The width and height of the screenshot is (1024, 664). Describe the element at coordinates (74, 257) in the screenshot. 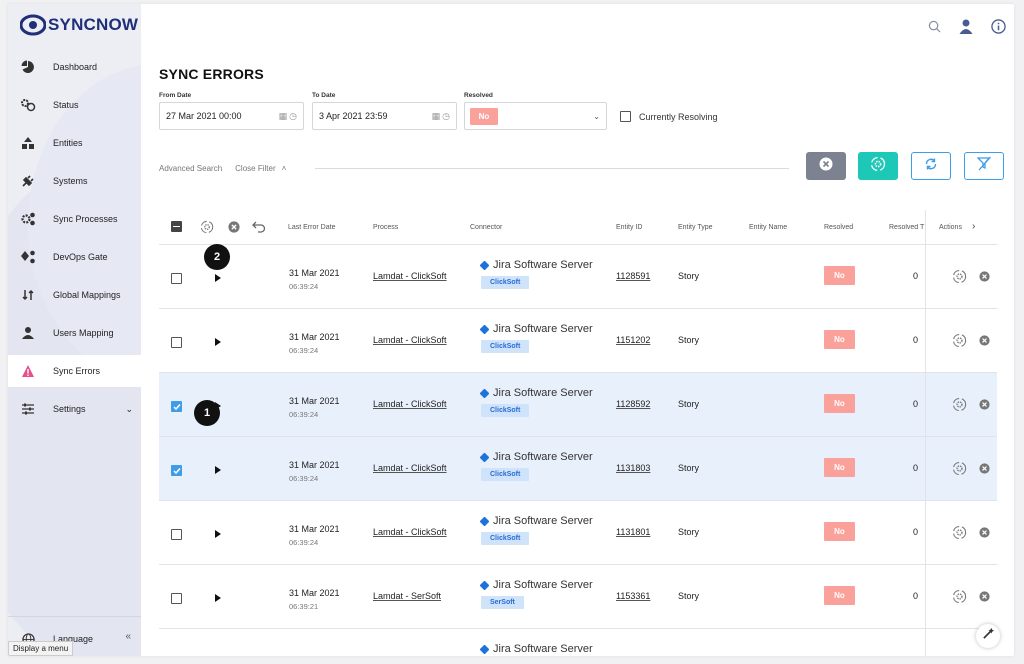

I see `sidebar-item-devops-gate: DevOps Gate` at that location.